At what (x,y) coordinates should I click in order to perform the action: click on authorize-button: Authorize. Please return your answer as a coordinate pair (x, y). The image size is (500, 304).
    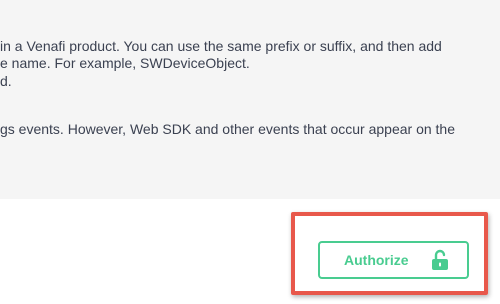
    Looking at the image, I should click on (393, 260).